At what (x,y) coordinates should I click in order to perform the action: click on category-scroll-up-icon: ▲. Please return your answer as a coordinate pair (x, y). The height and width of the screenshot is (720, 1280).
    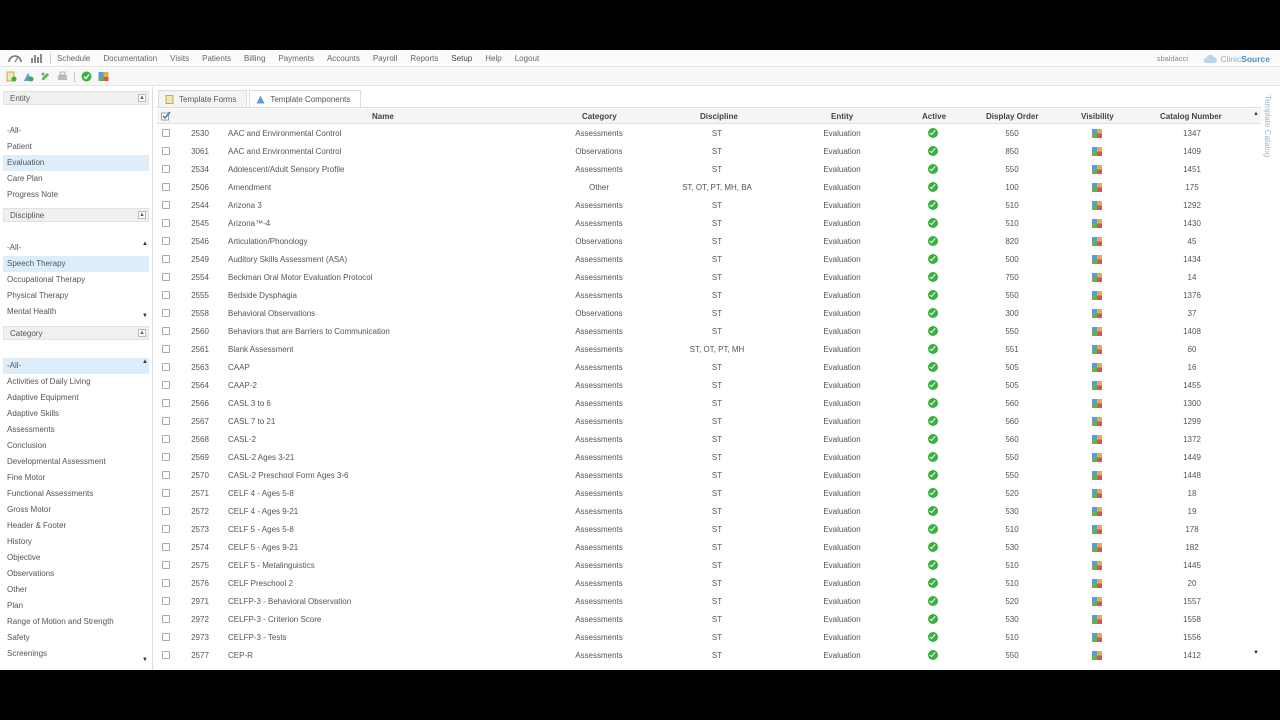
    Looking at the image, I should click on (145, 362).